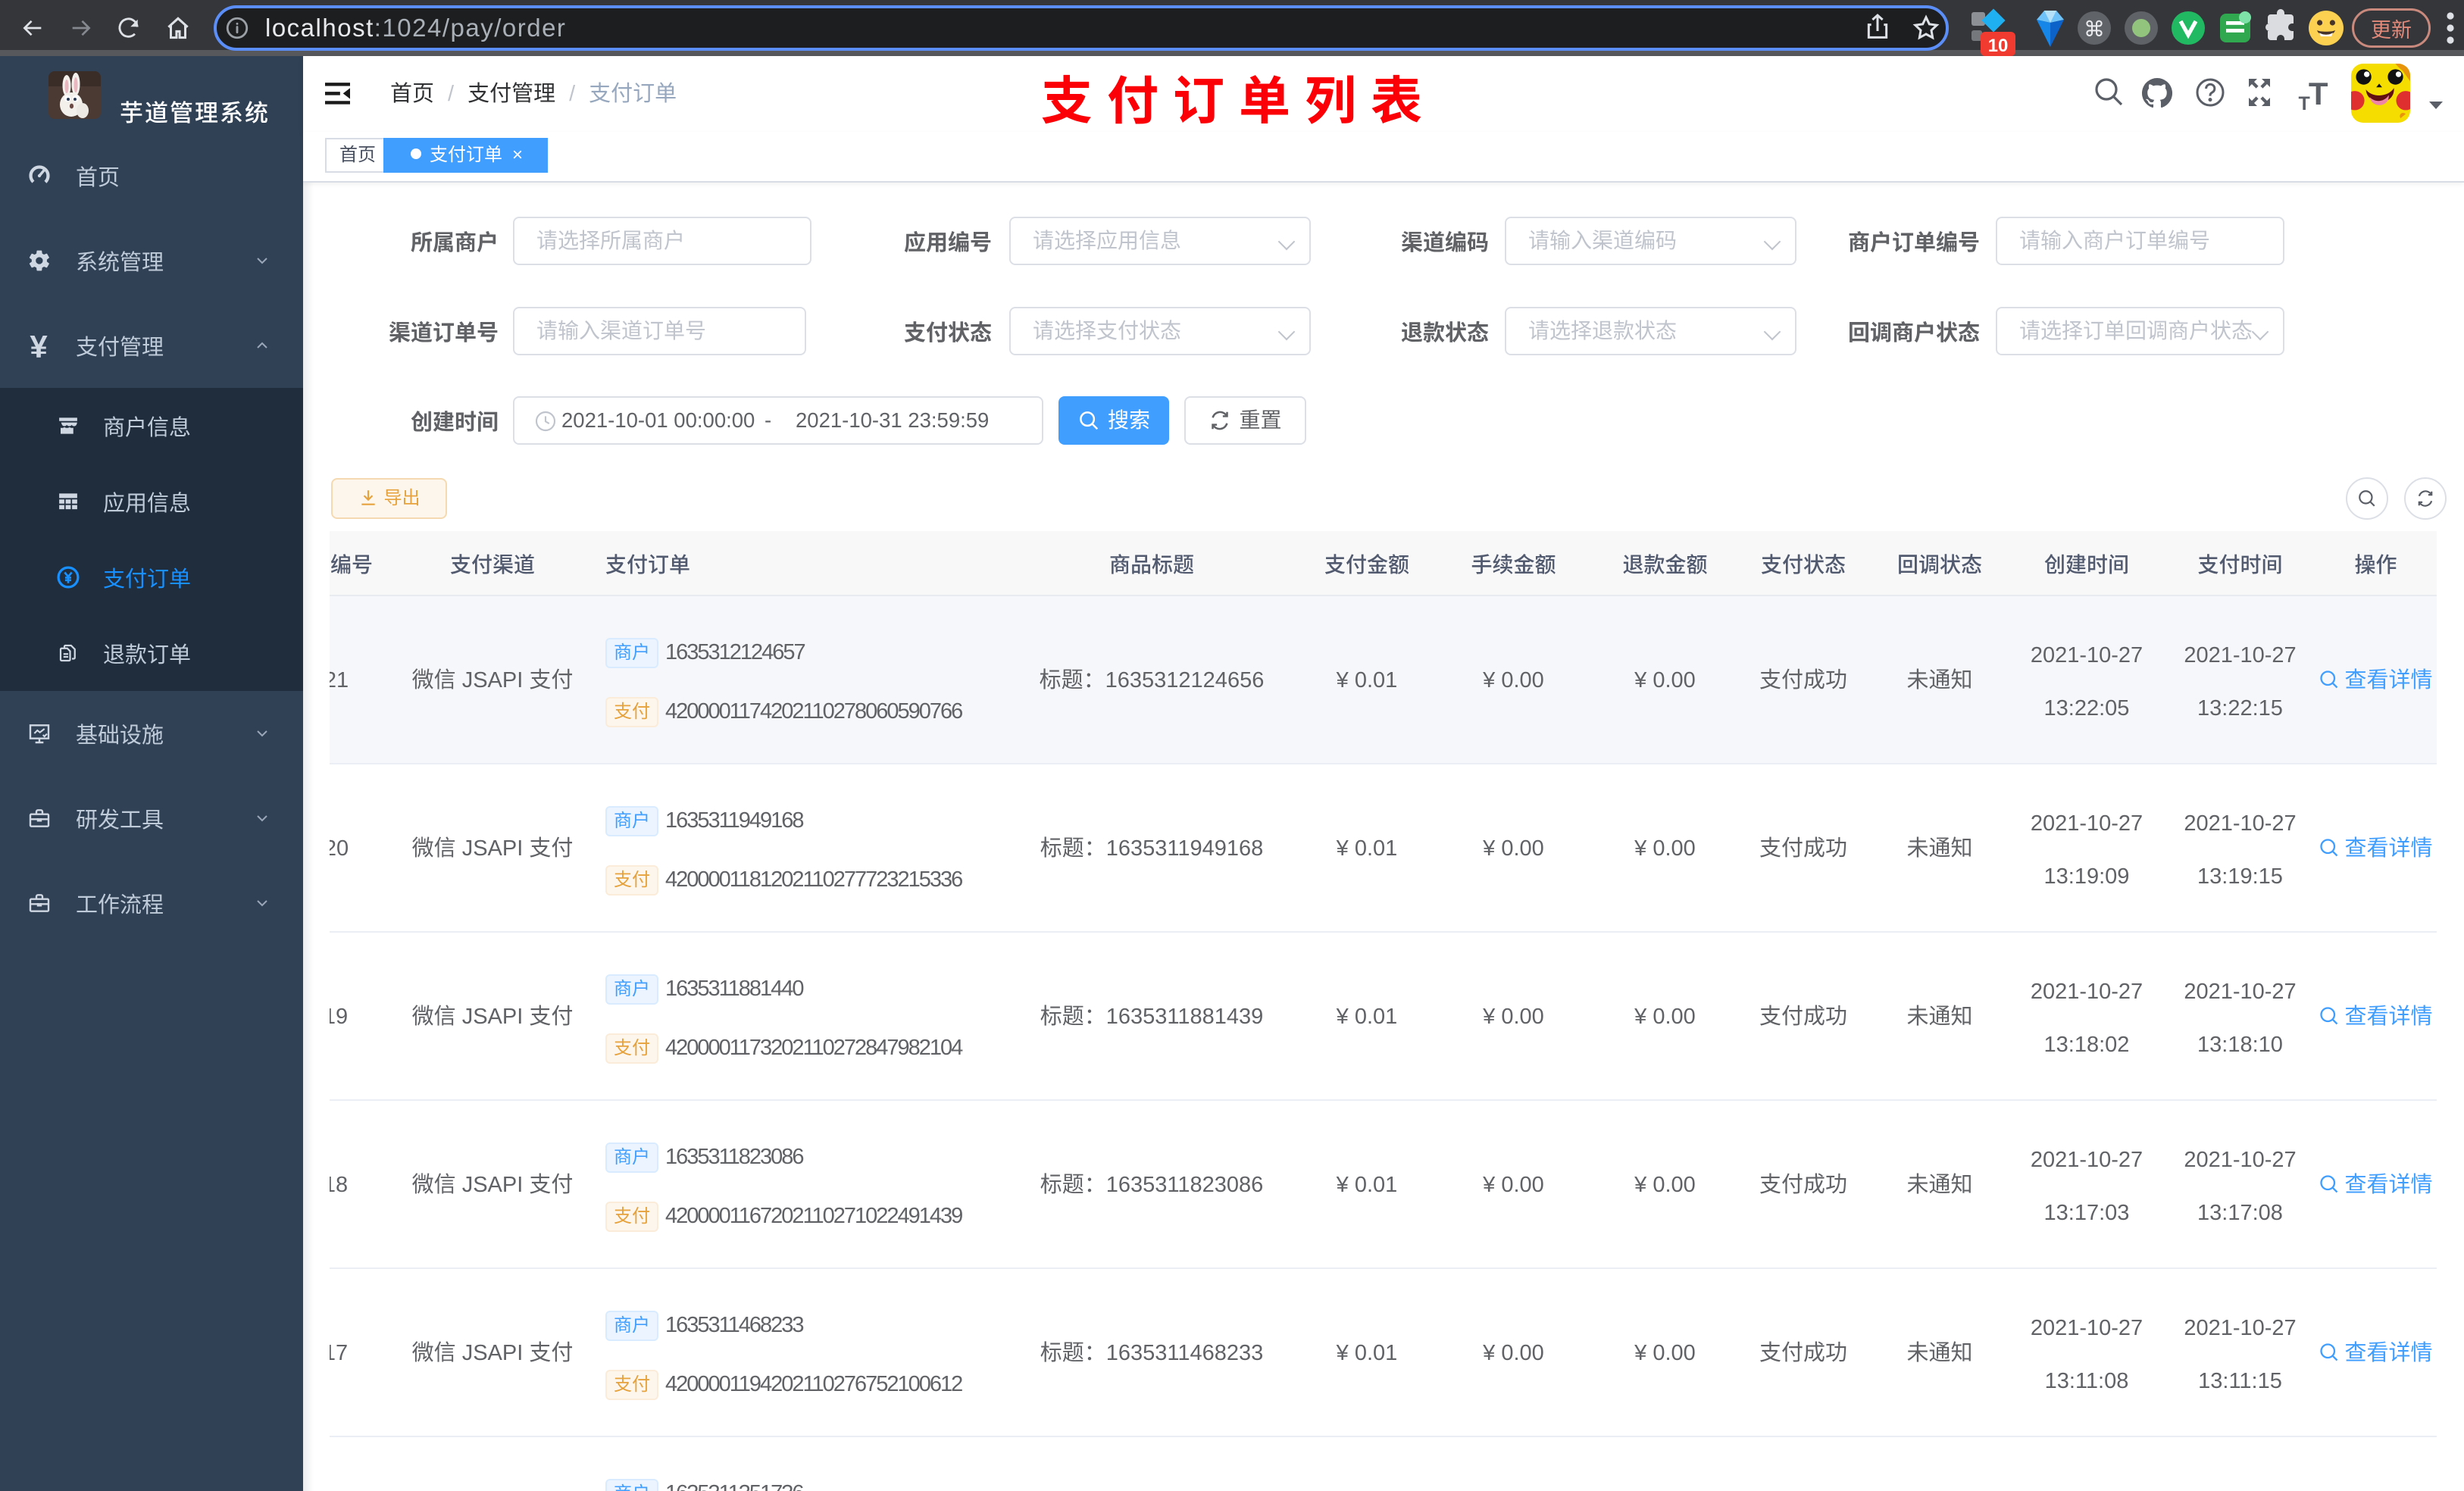  I want to click on svg-text: 10, so click(1998, 46).